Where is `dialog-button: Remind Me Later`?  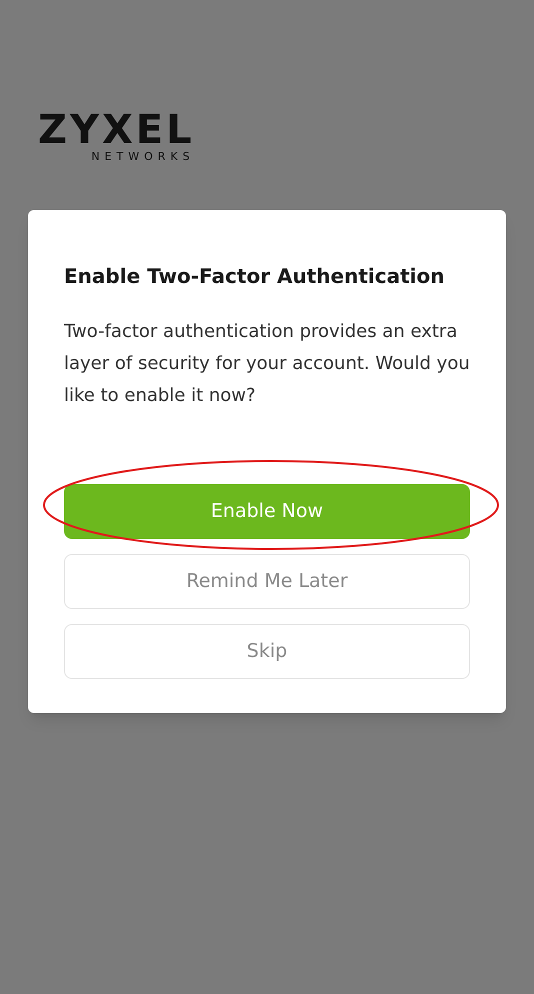
dialog-button: Remind Me Later is located at coordinates (267, 581).